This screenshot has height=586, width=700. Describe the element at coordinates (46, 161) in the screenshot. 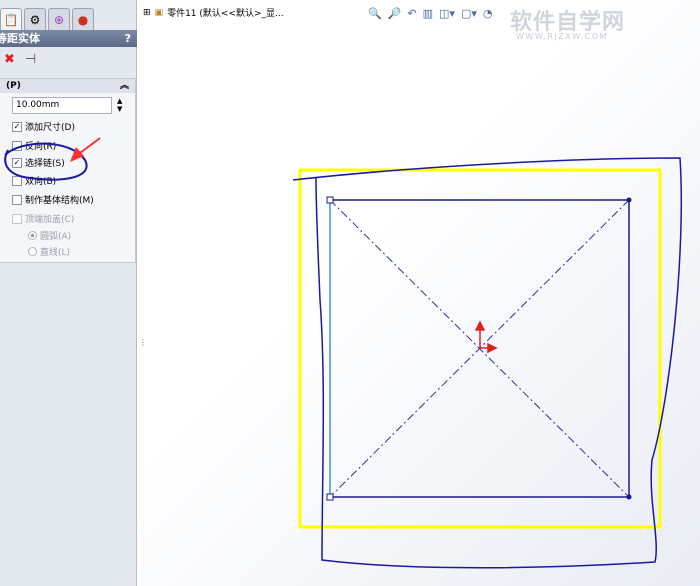

I see `annotation-ellipse` at that location.